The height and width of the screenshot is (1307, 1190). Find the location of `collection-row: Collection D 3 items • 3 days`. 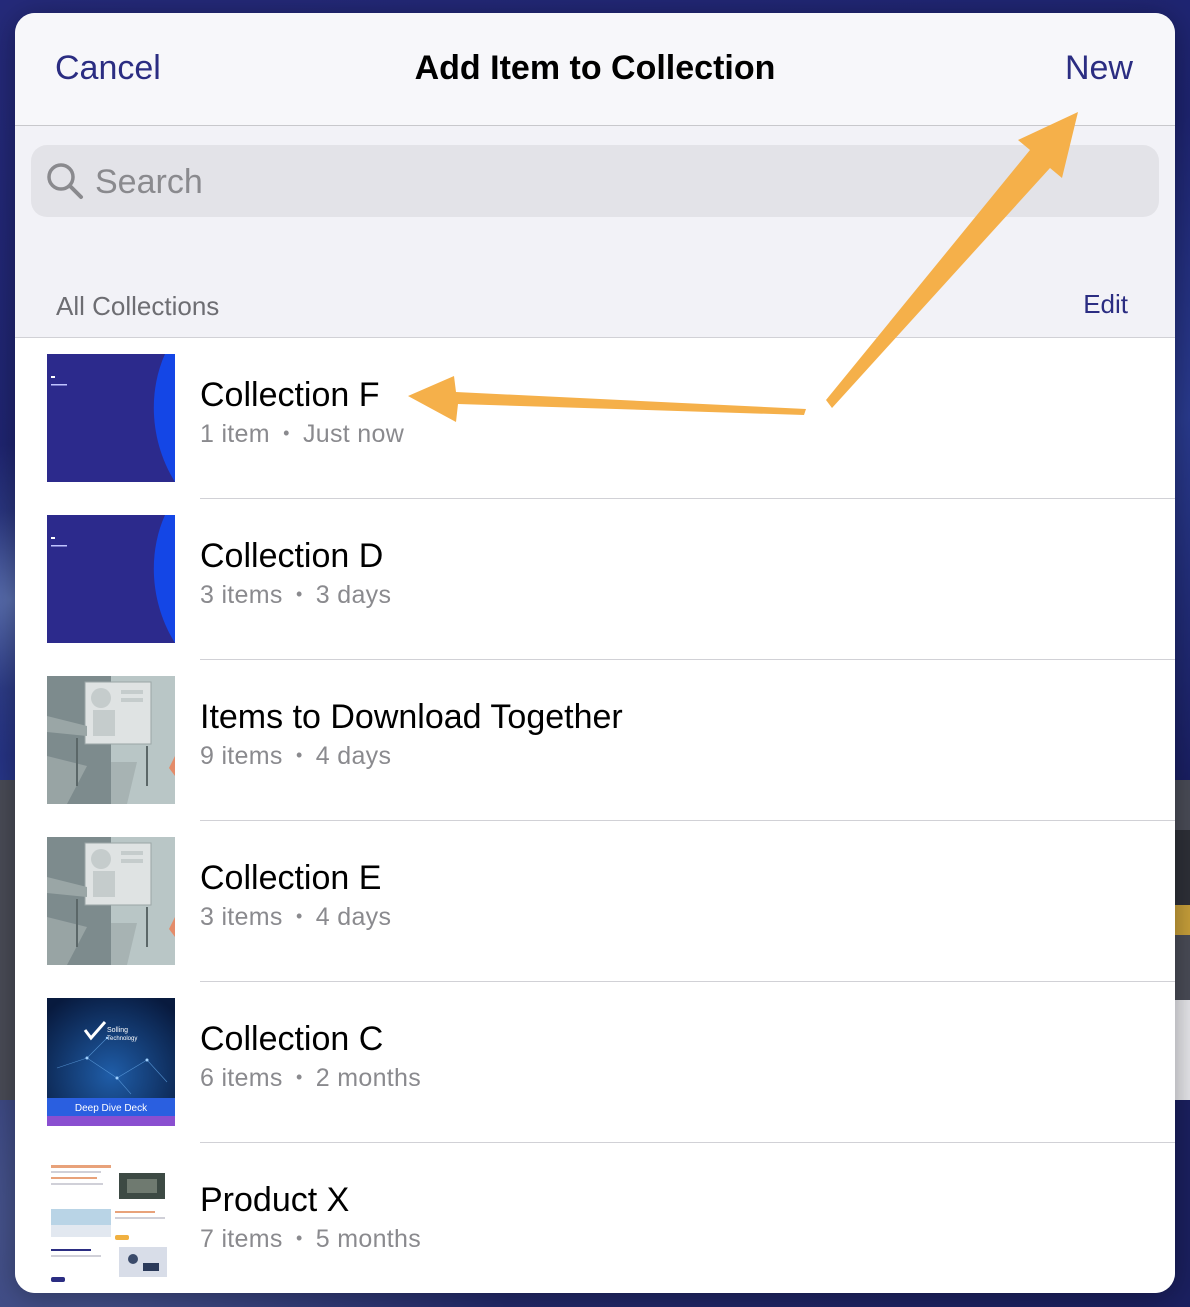

collection-row: Collection D 3 items • 3 days is located at coordinates (595, 579).